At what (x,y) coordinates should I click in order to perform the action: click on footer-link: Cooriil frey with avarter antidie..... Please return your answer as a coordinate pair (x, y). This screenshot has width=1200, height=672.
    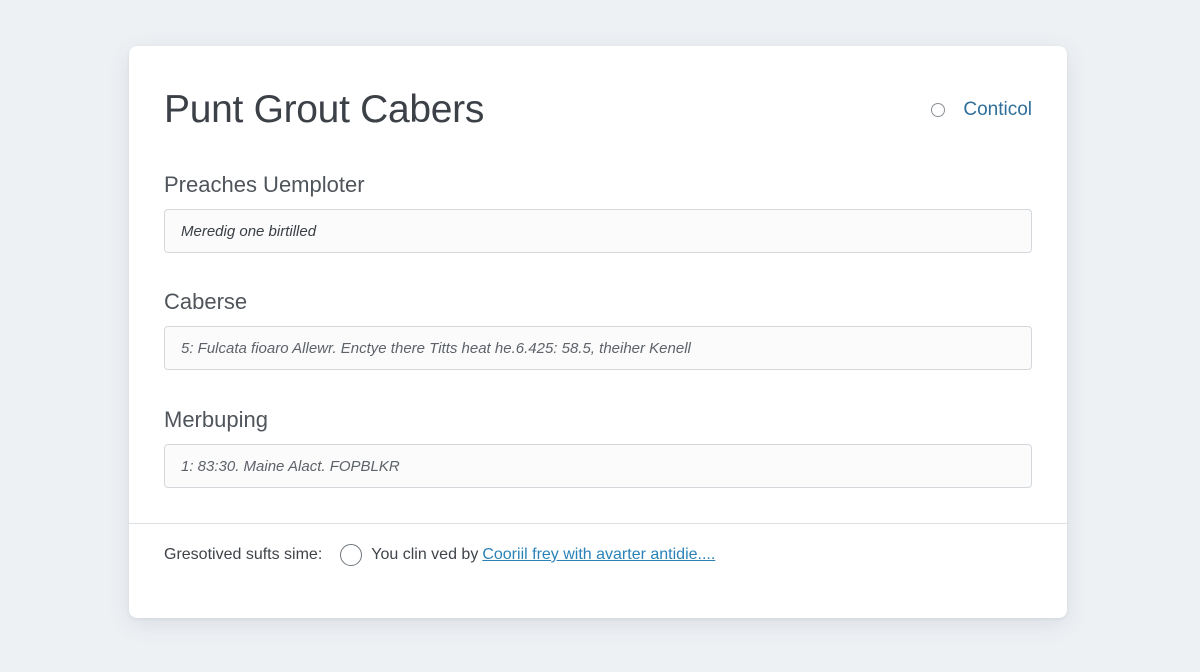
    Looking at the image, I should click on (598, 555).